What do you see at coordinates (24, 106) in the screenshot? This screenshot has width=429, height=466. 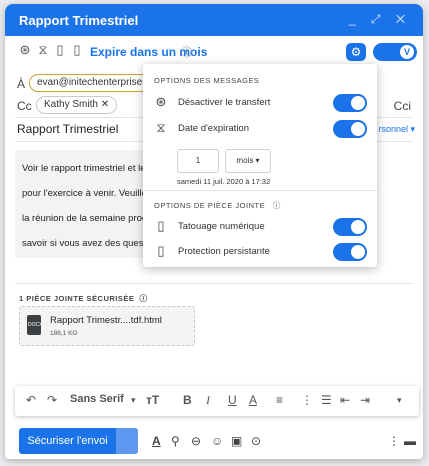 I see `cc-label: Cc` at bounding box center [24, 106].